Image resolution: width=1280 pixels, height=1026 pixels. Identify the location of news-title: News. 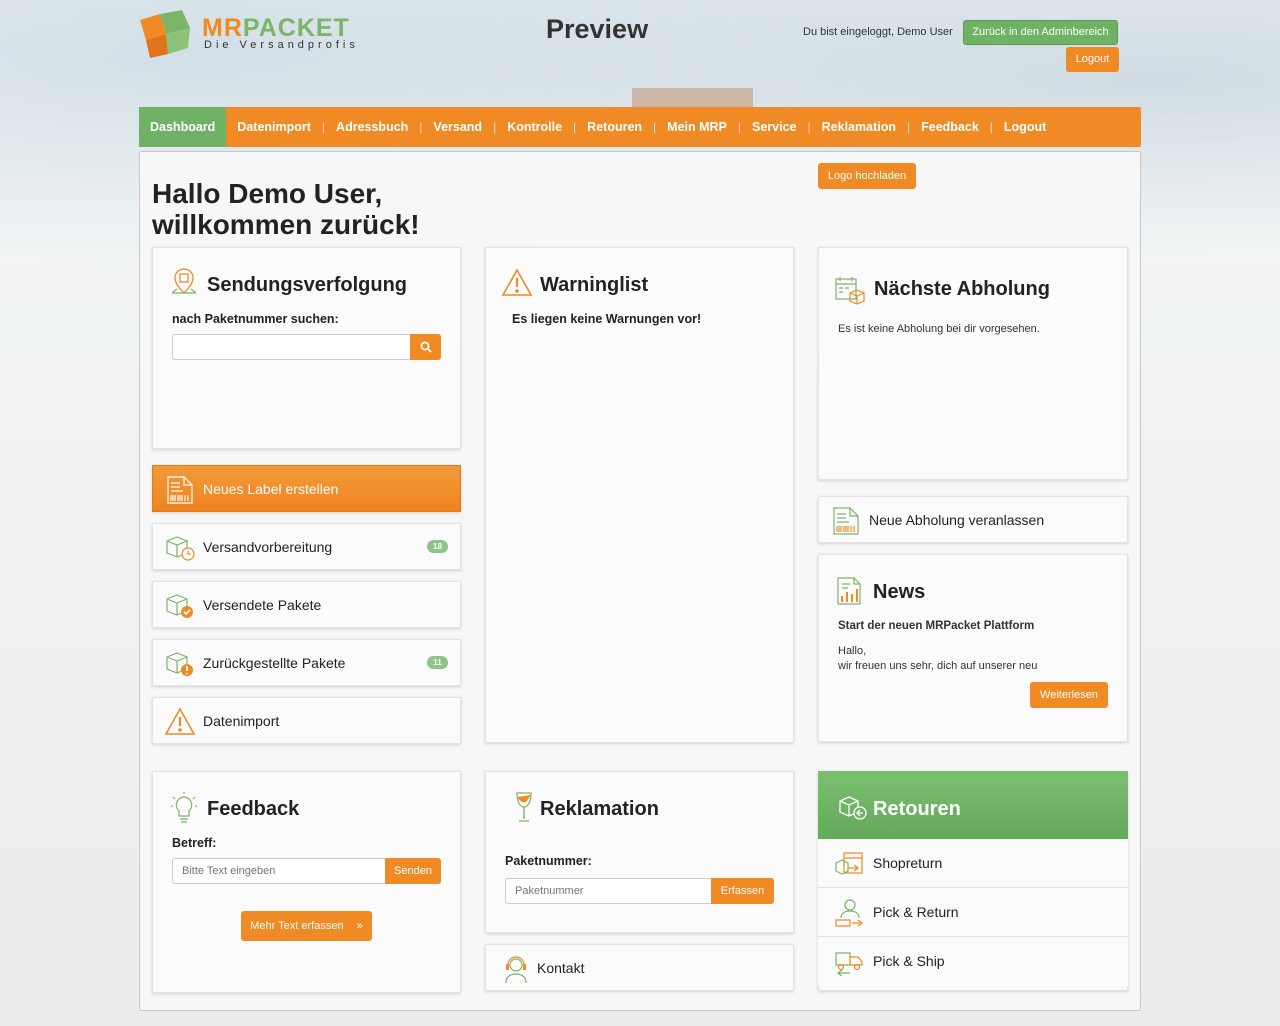
(899, 592).